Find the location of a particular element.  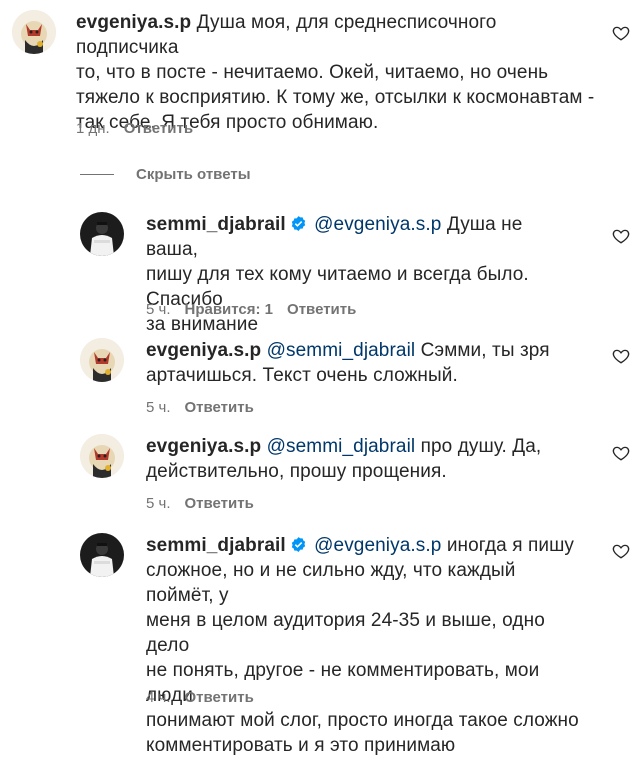

comment-timestamp: 4 ч. is located at coordinates (158, 697).